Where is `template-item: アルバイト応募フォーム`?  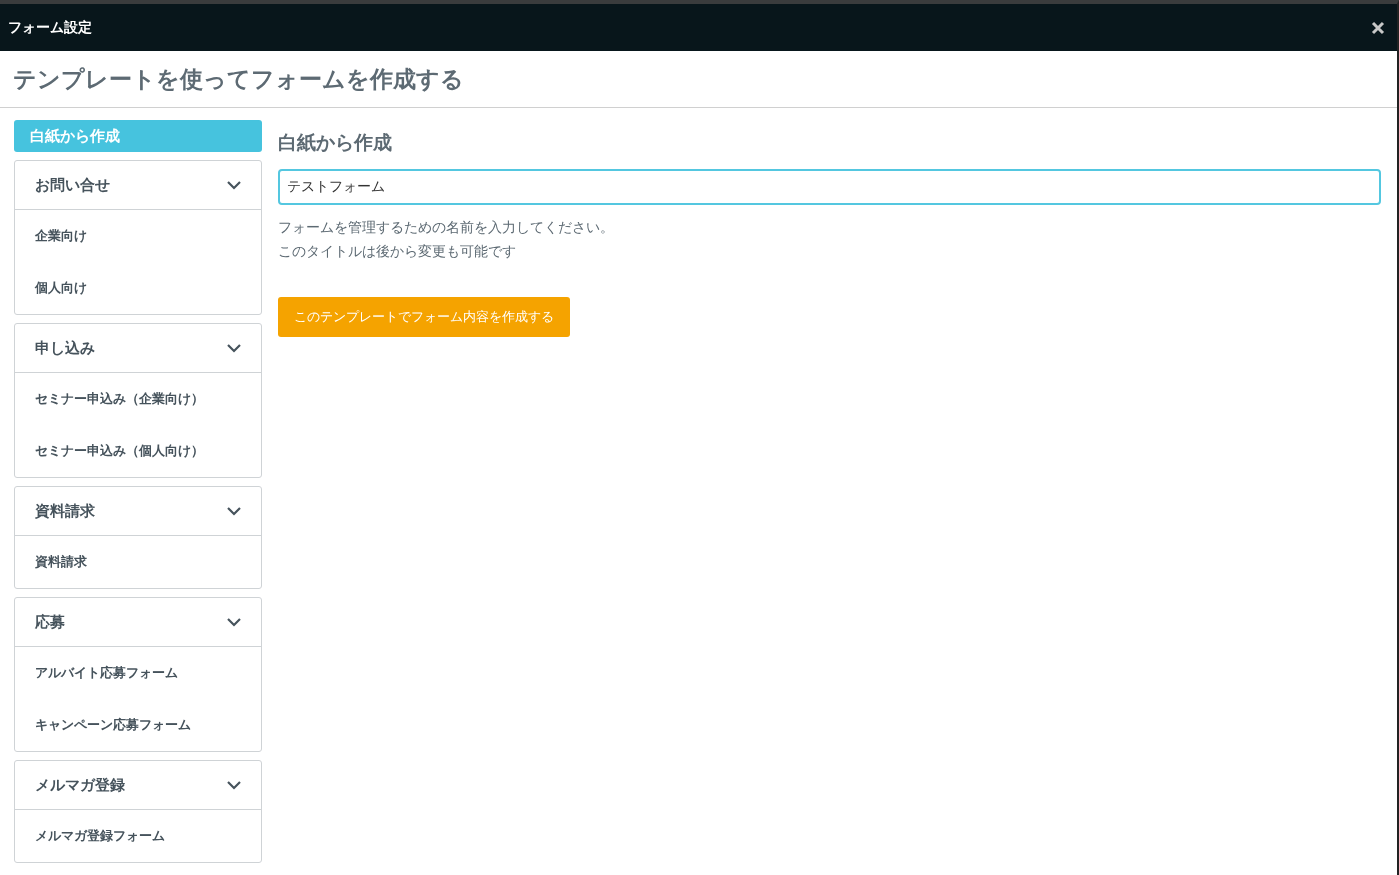 template-item: アルバイト応募フォーム is located at coordinates (138, 673).